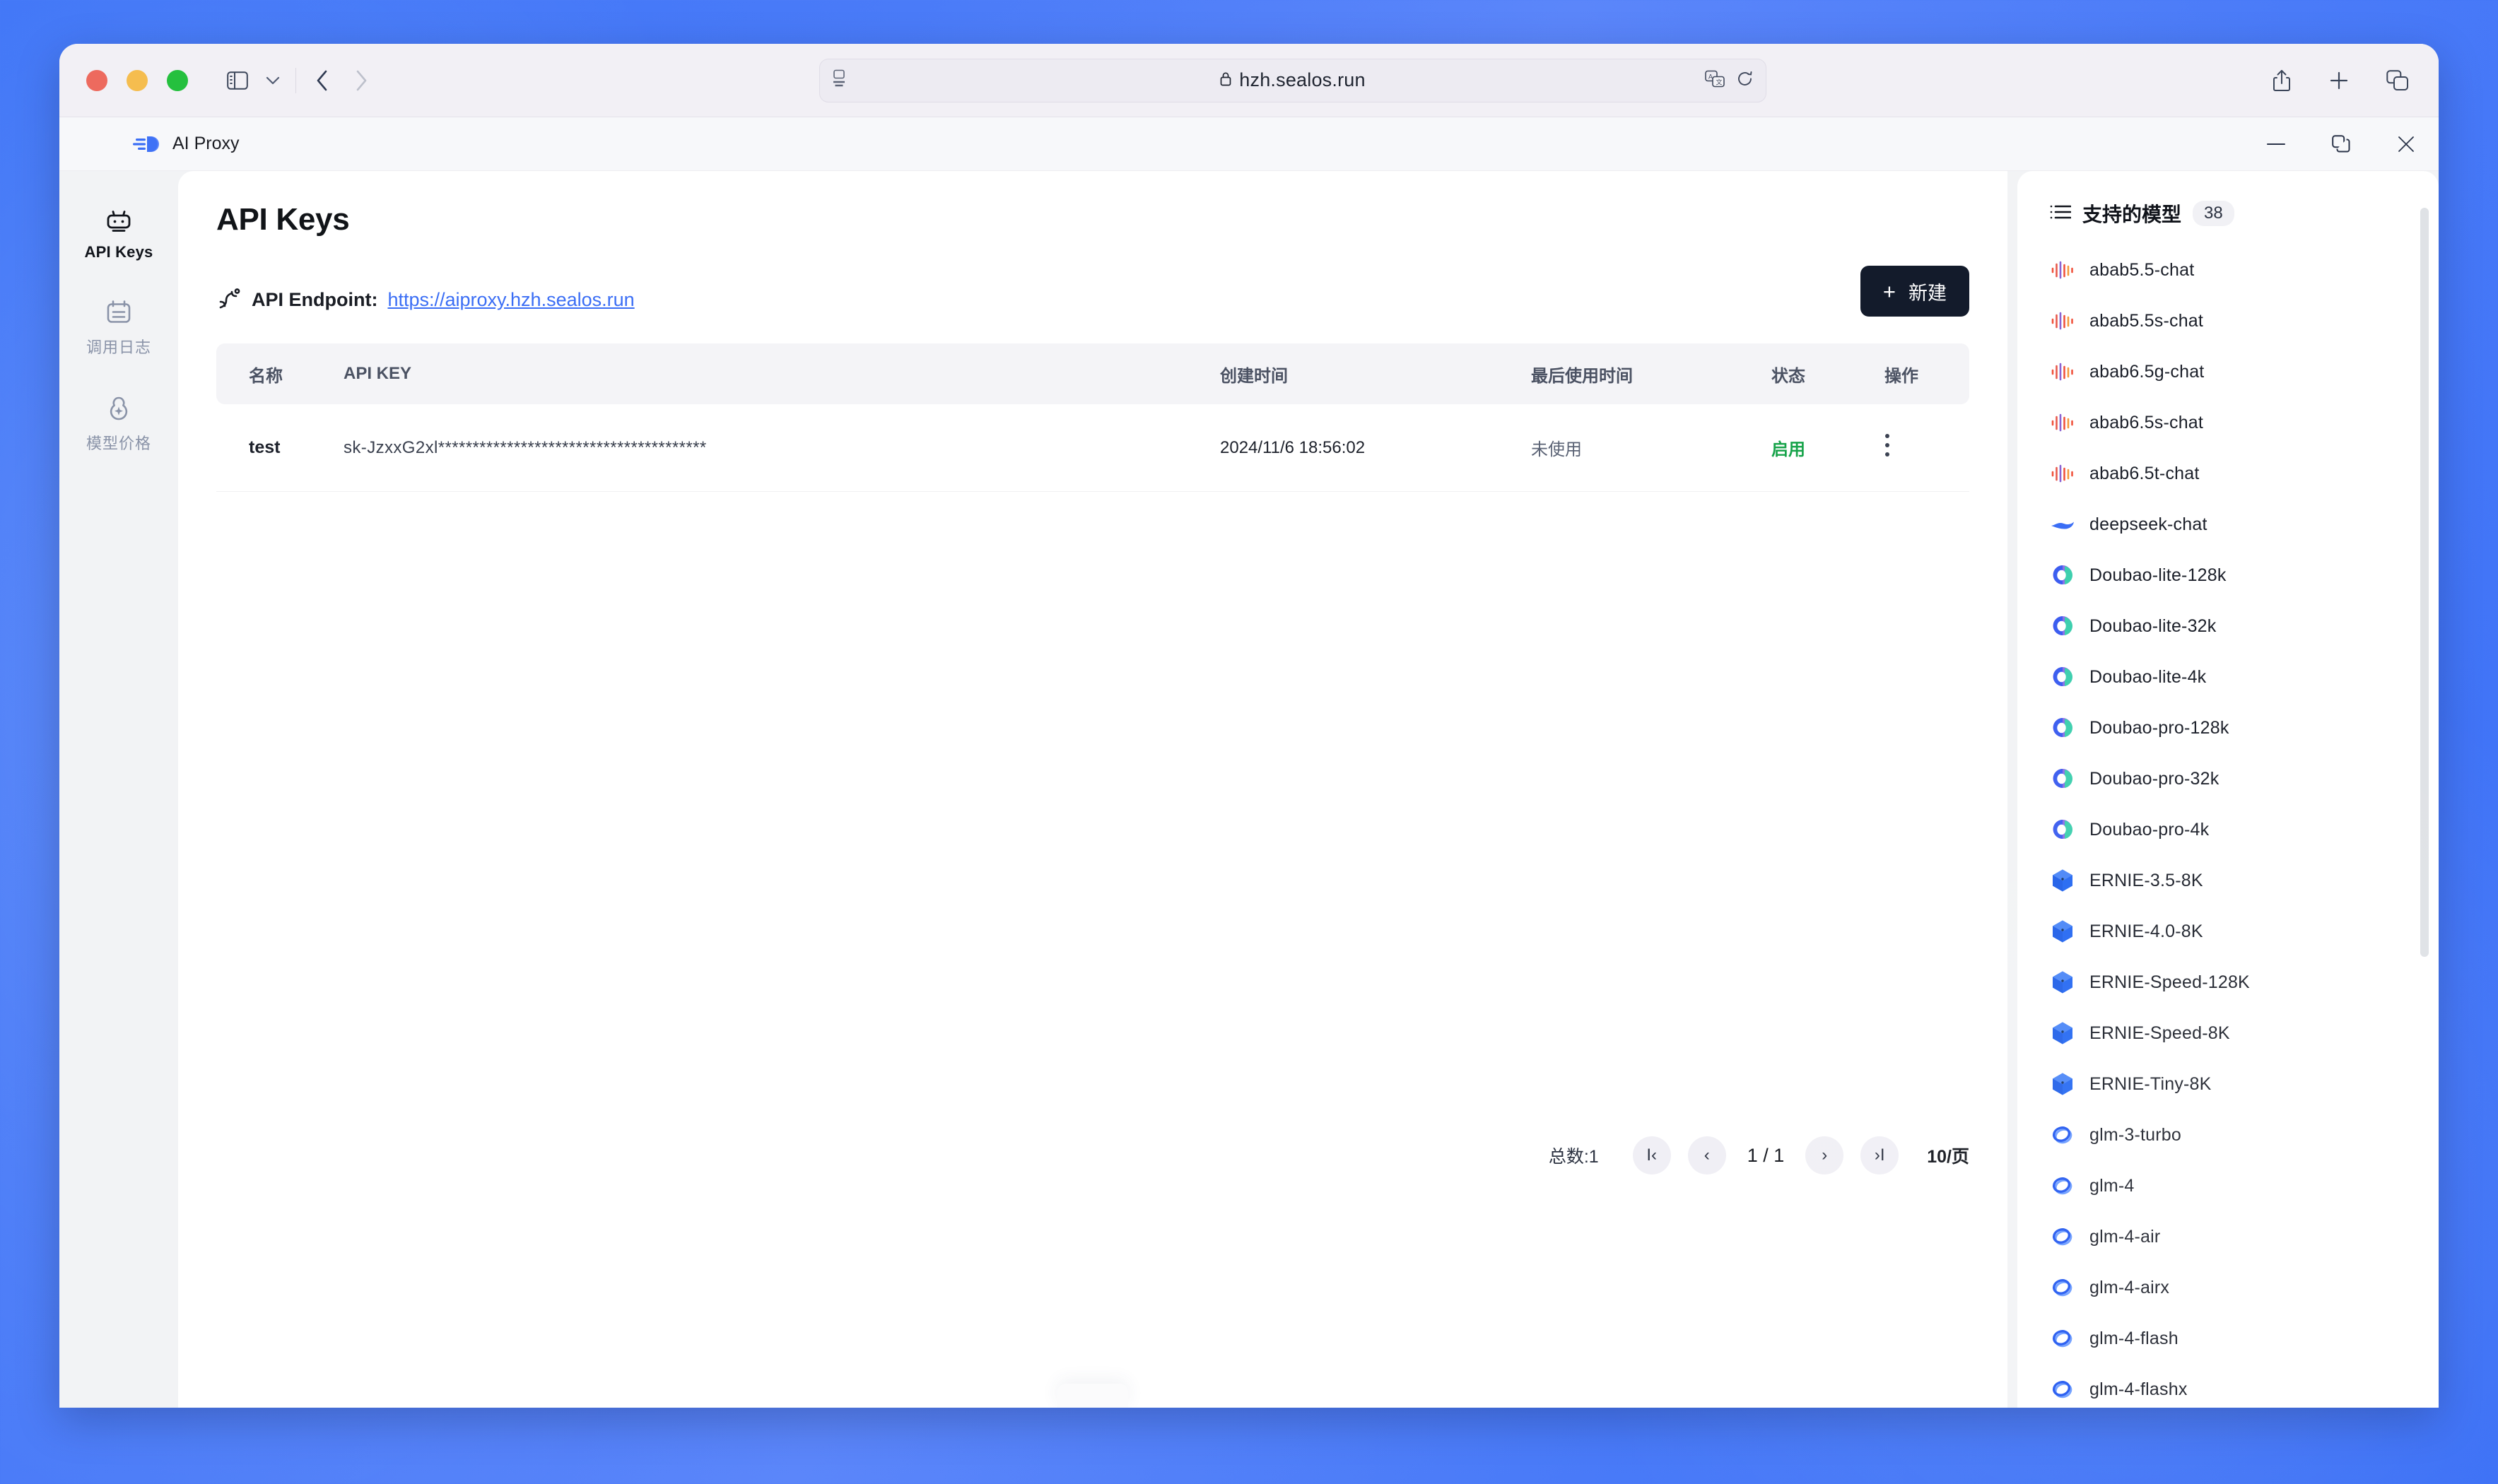 This screenshot has height=1484, width=2498. Describe the element at coordinates (228, 300) in the screenshot. I see `link-dna-icon` at that location.